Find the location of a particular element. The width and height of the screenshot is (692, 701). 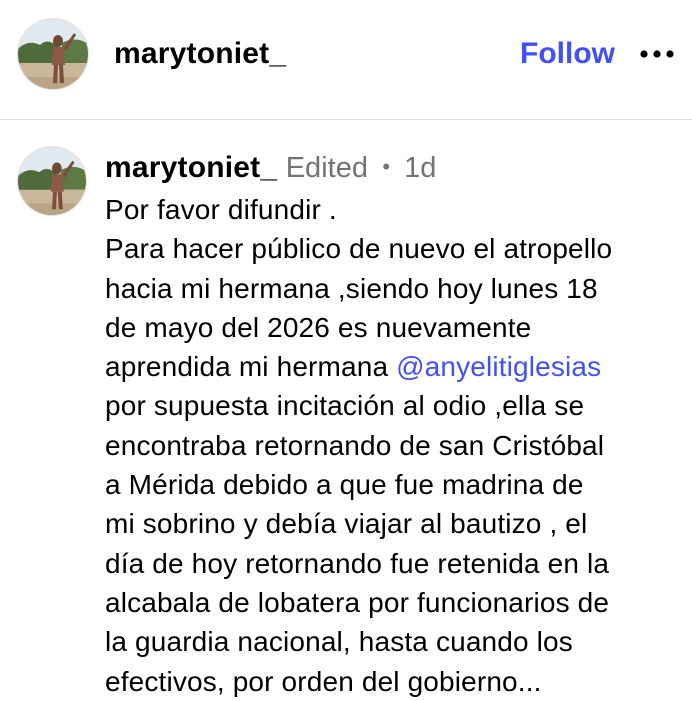

comment-line: la guardia nacional, hasta cuando los is located at coordinates (339, 642).